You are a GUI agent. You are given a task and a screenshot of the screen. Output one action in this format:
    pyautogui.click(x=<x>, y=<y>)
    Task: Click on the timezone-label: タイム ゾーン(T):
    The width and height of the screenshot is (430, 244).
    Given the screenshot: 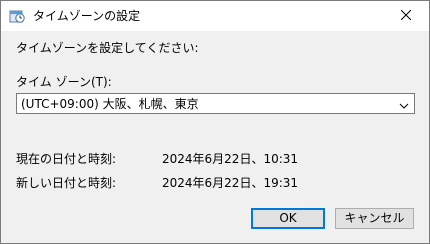 What is the action you would take?
    pyautogui.click(x=64, y=82)
    